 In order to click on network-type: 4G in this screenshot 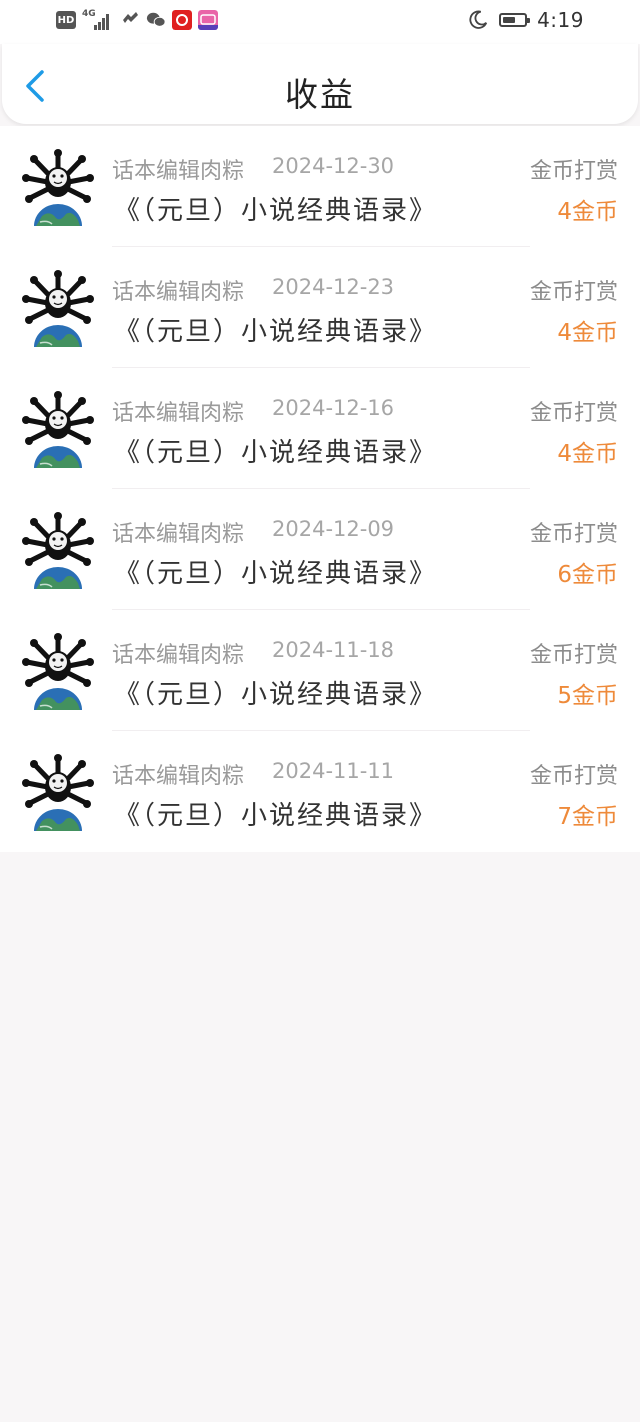, I will do `click(89, 14)`.